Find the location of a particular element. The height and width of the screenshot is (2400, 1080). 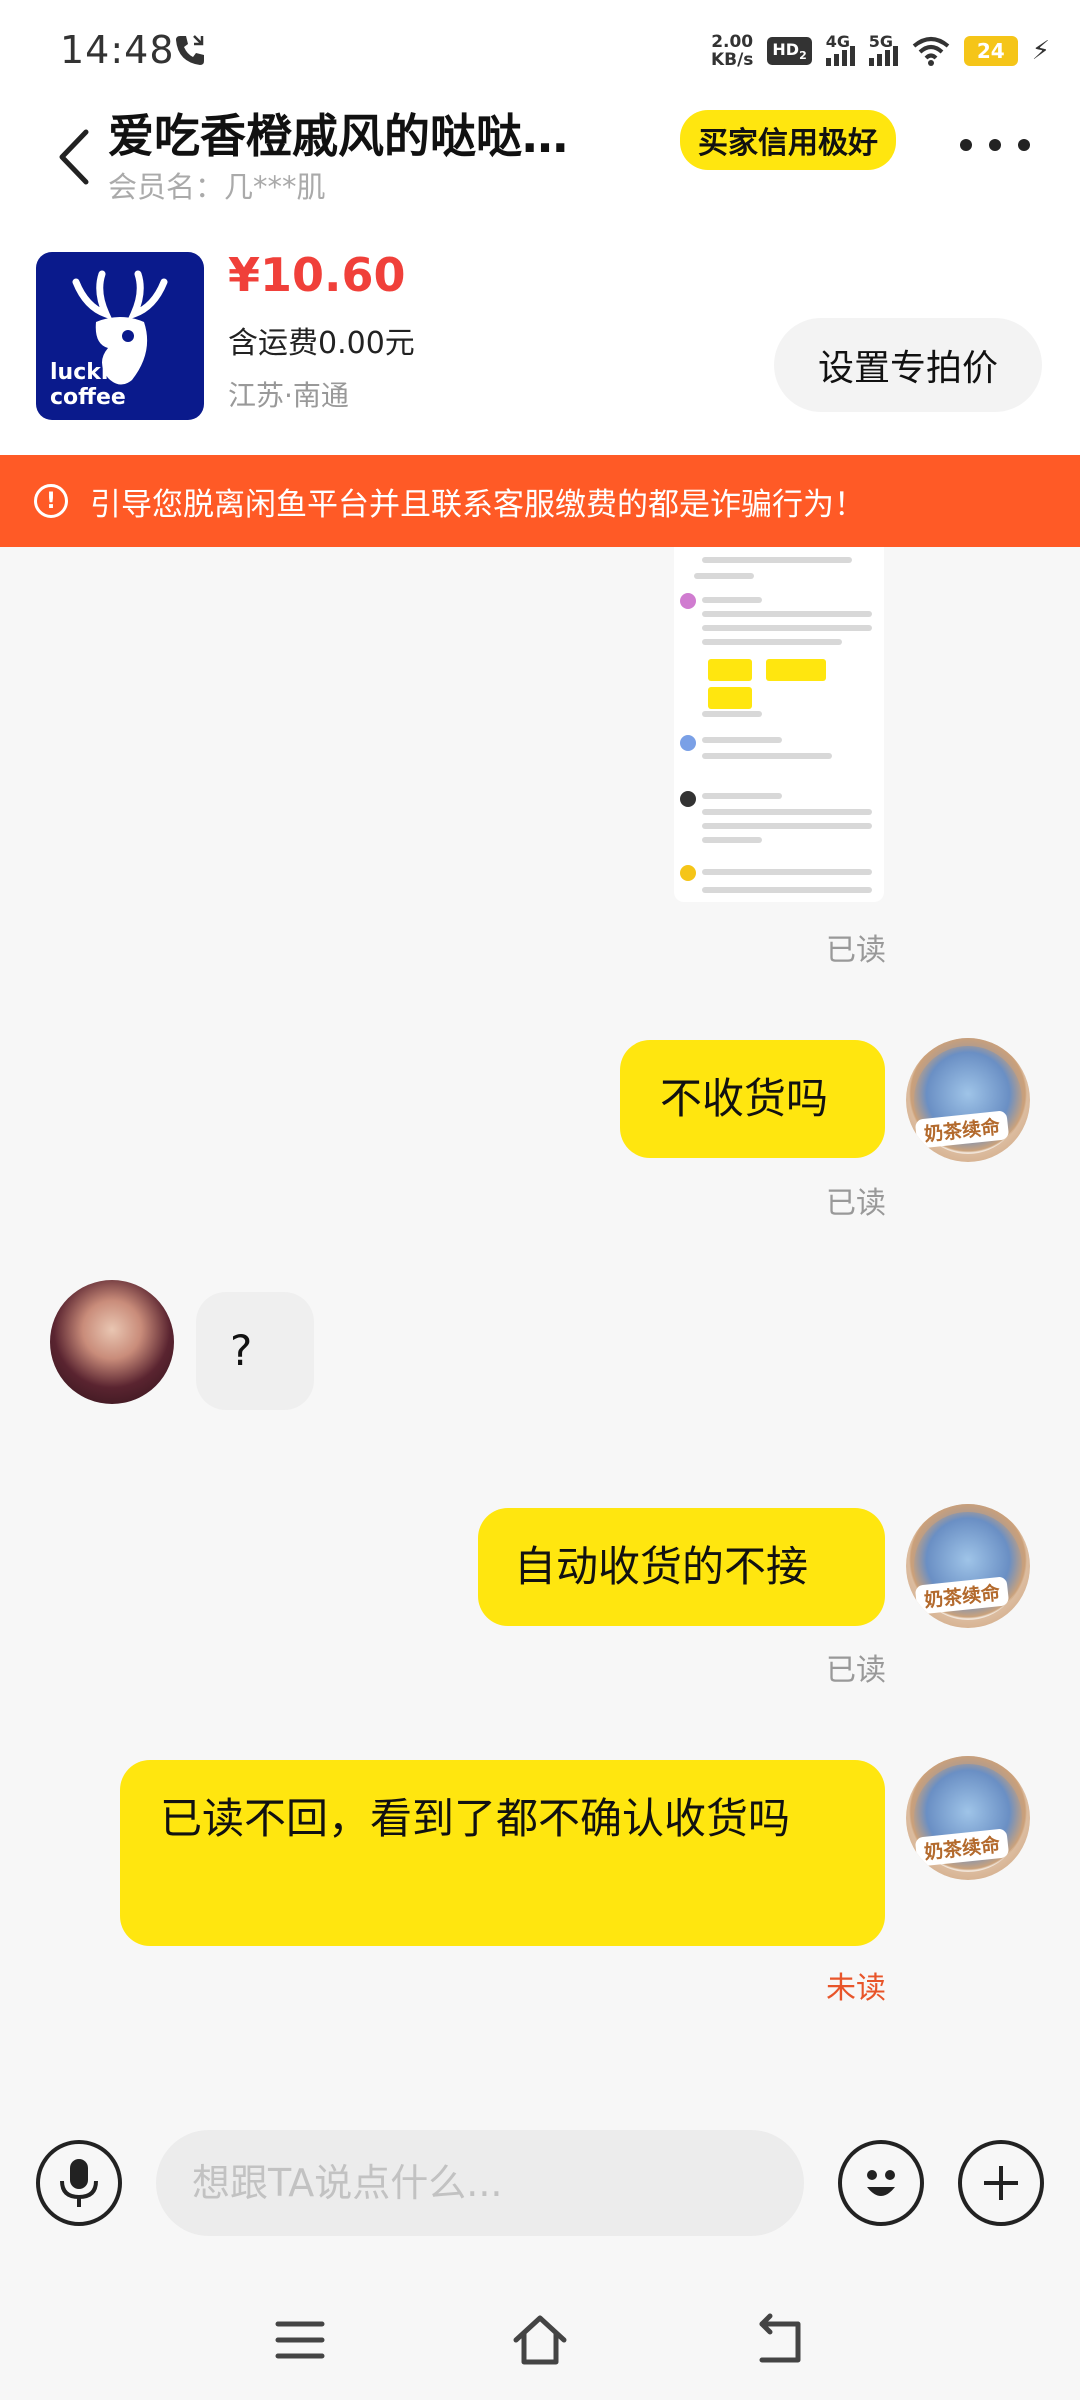

product-brand: luckin coffee is located at coordinates (88, 385).